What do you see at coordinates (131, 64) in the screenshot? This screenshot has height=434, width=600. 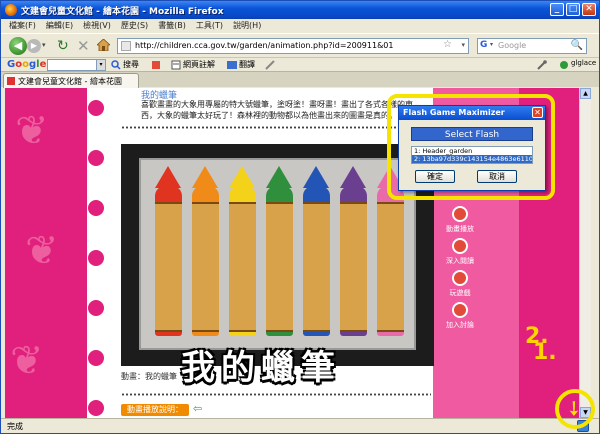 I see `google-search-button: 搜尋` at bounding box center [131, 64].